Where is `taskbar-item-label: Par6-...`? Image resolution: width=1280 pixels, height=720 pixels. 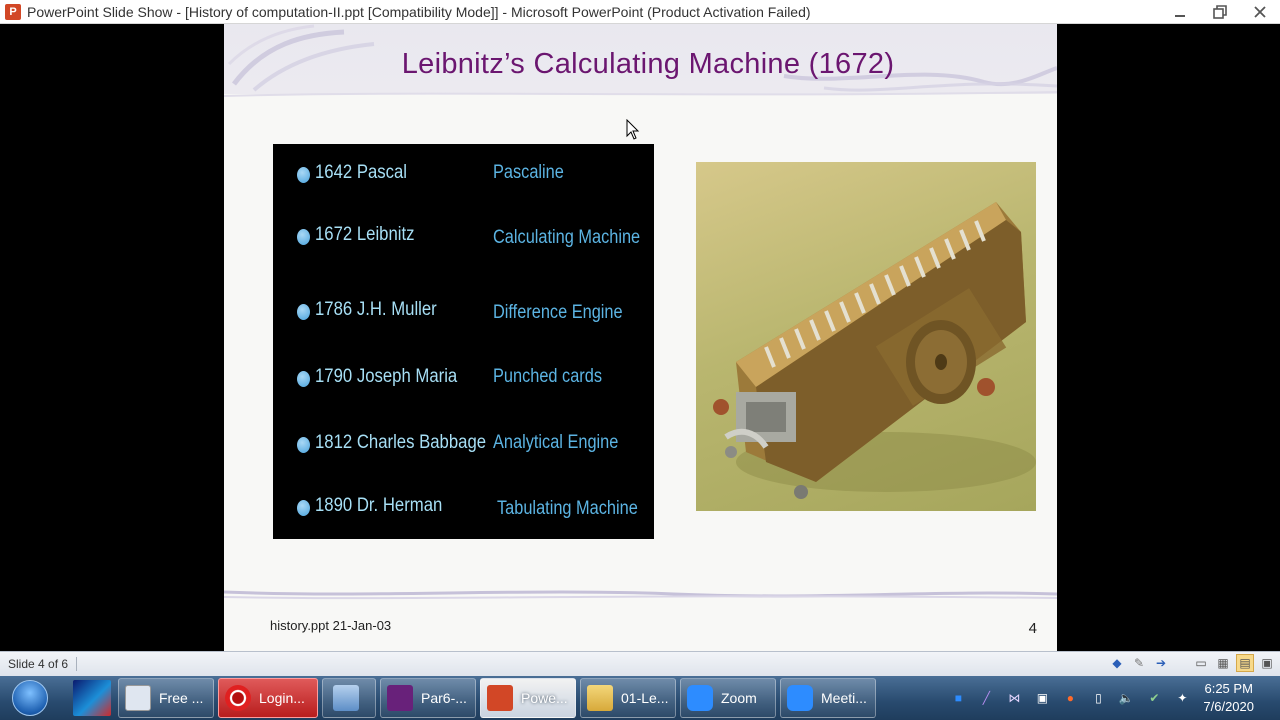 taskbar-item-label: Par6-... is located at coordinates (444, 698).